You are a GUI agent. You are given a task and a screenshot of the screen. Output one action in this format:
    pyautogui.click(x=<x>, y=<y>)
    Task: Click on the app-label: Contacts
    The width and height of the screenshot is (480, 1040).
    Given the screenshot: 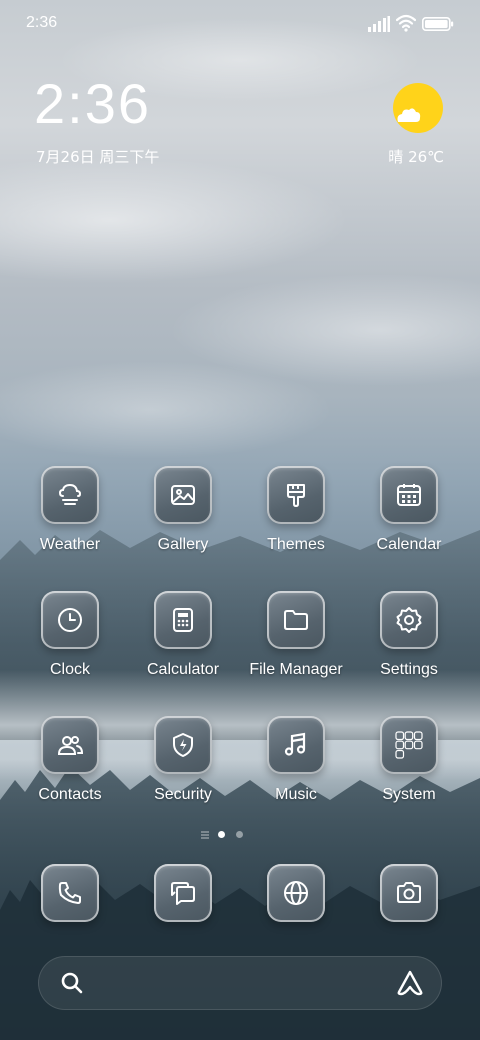 What is the action you would take?
    pyautogui.click(x=70, y=794)
    